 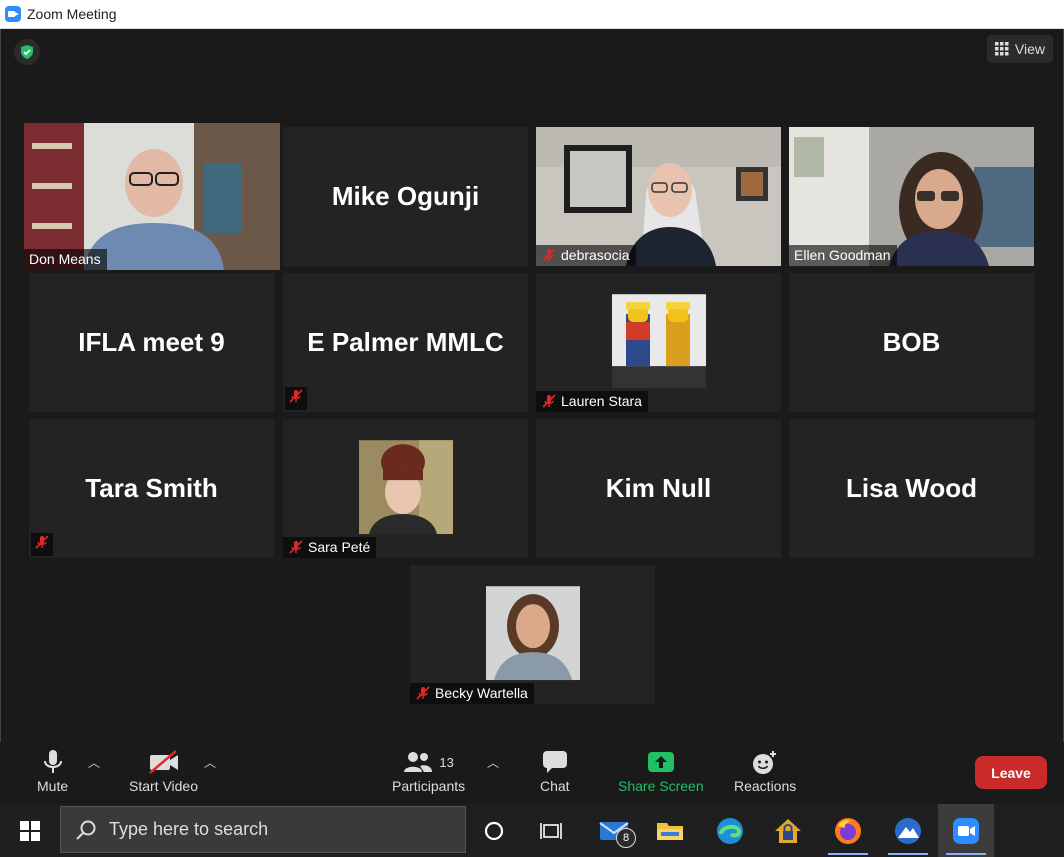 I want to click on video-tile-kim-null: Kim Null, so click(x=658, y=488).